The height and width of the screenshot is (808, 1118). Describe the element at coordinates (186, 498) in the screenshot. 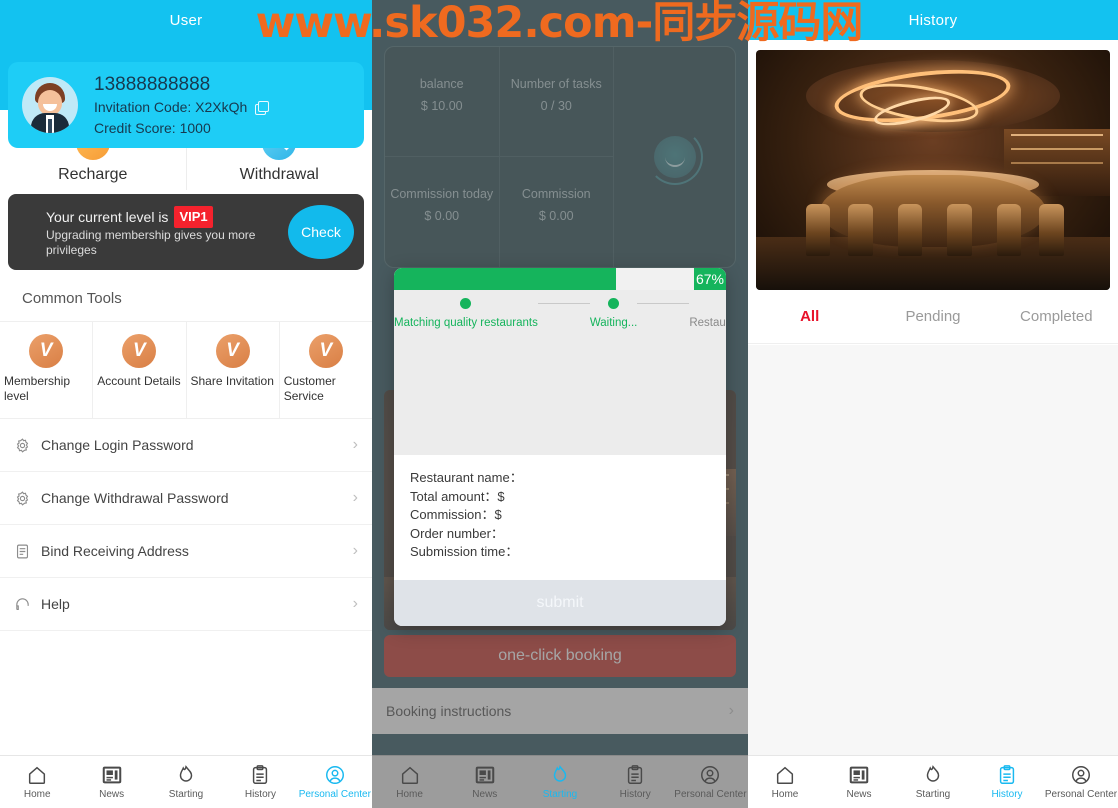

I see `menu-change-withdrawal-password: Change Withdrawal Password ›` at that location.